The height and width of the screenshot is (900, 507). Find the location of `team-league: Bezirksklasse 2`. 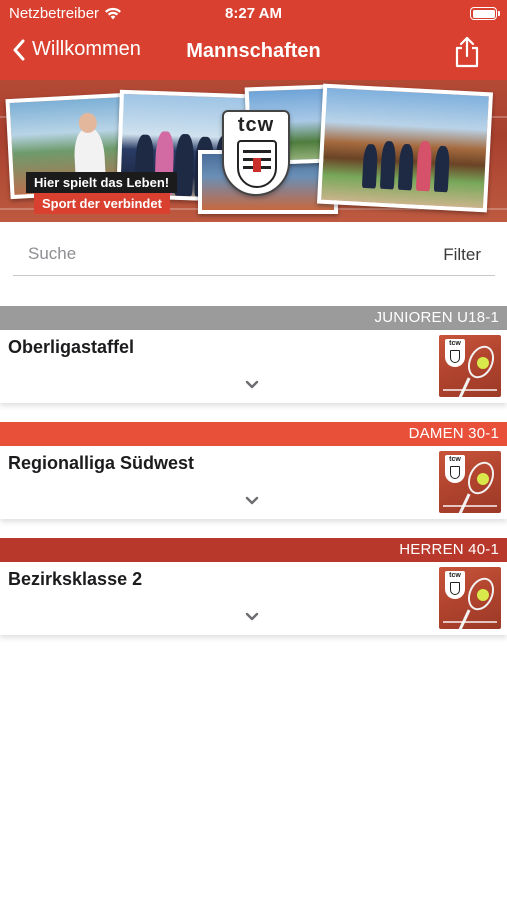

team-league: Bezirksklasse 2 is located at coordinates (75, 579).